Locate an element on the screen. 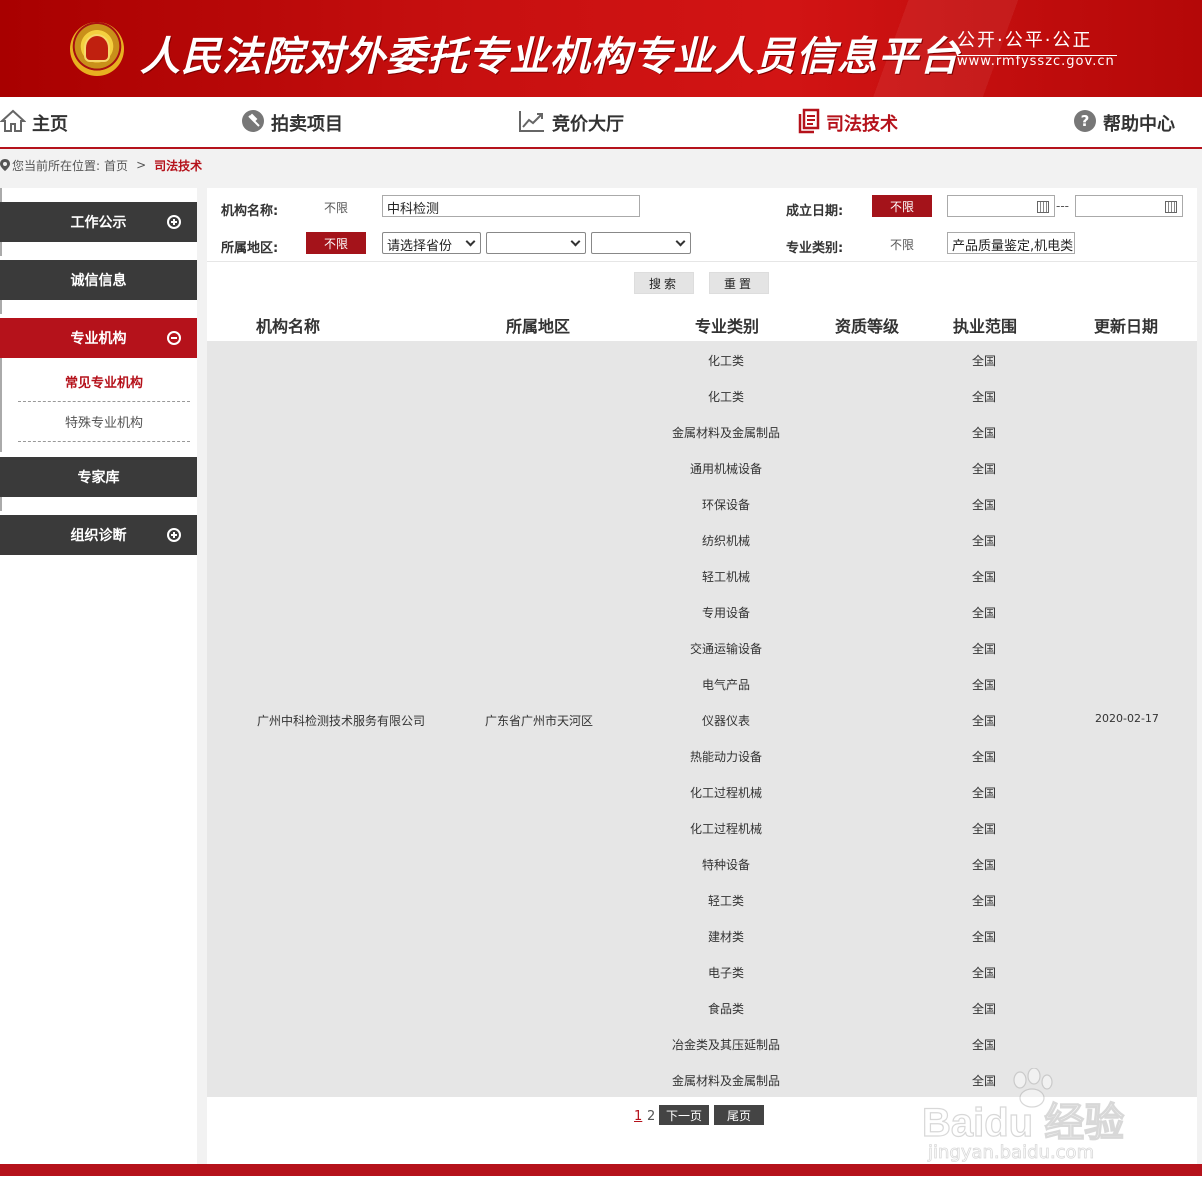 Image resolution: width=1202 pixels, height=1194 pixels. category-cell: 交通运输设备 is located at coordinates (725, 649).